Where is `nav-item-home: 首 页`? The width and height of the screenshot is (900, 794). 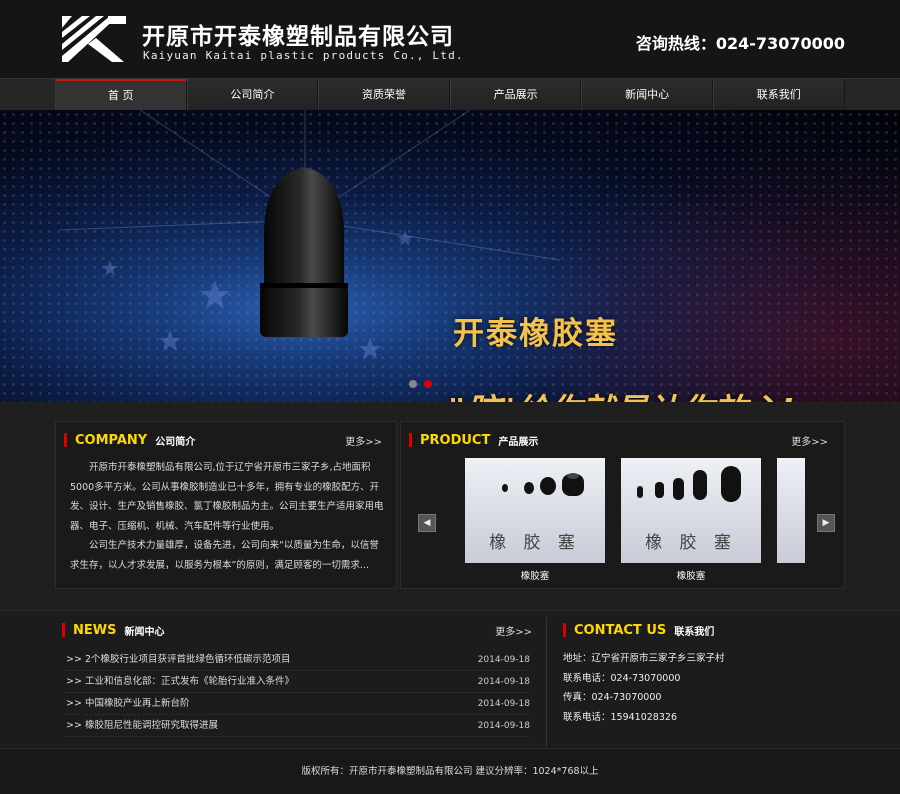 nav-item-home: 首 页 is located at coordinates (121, 94).